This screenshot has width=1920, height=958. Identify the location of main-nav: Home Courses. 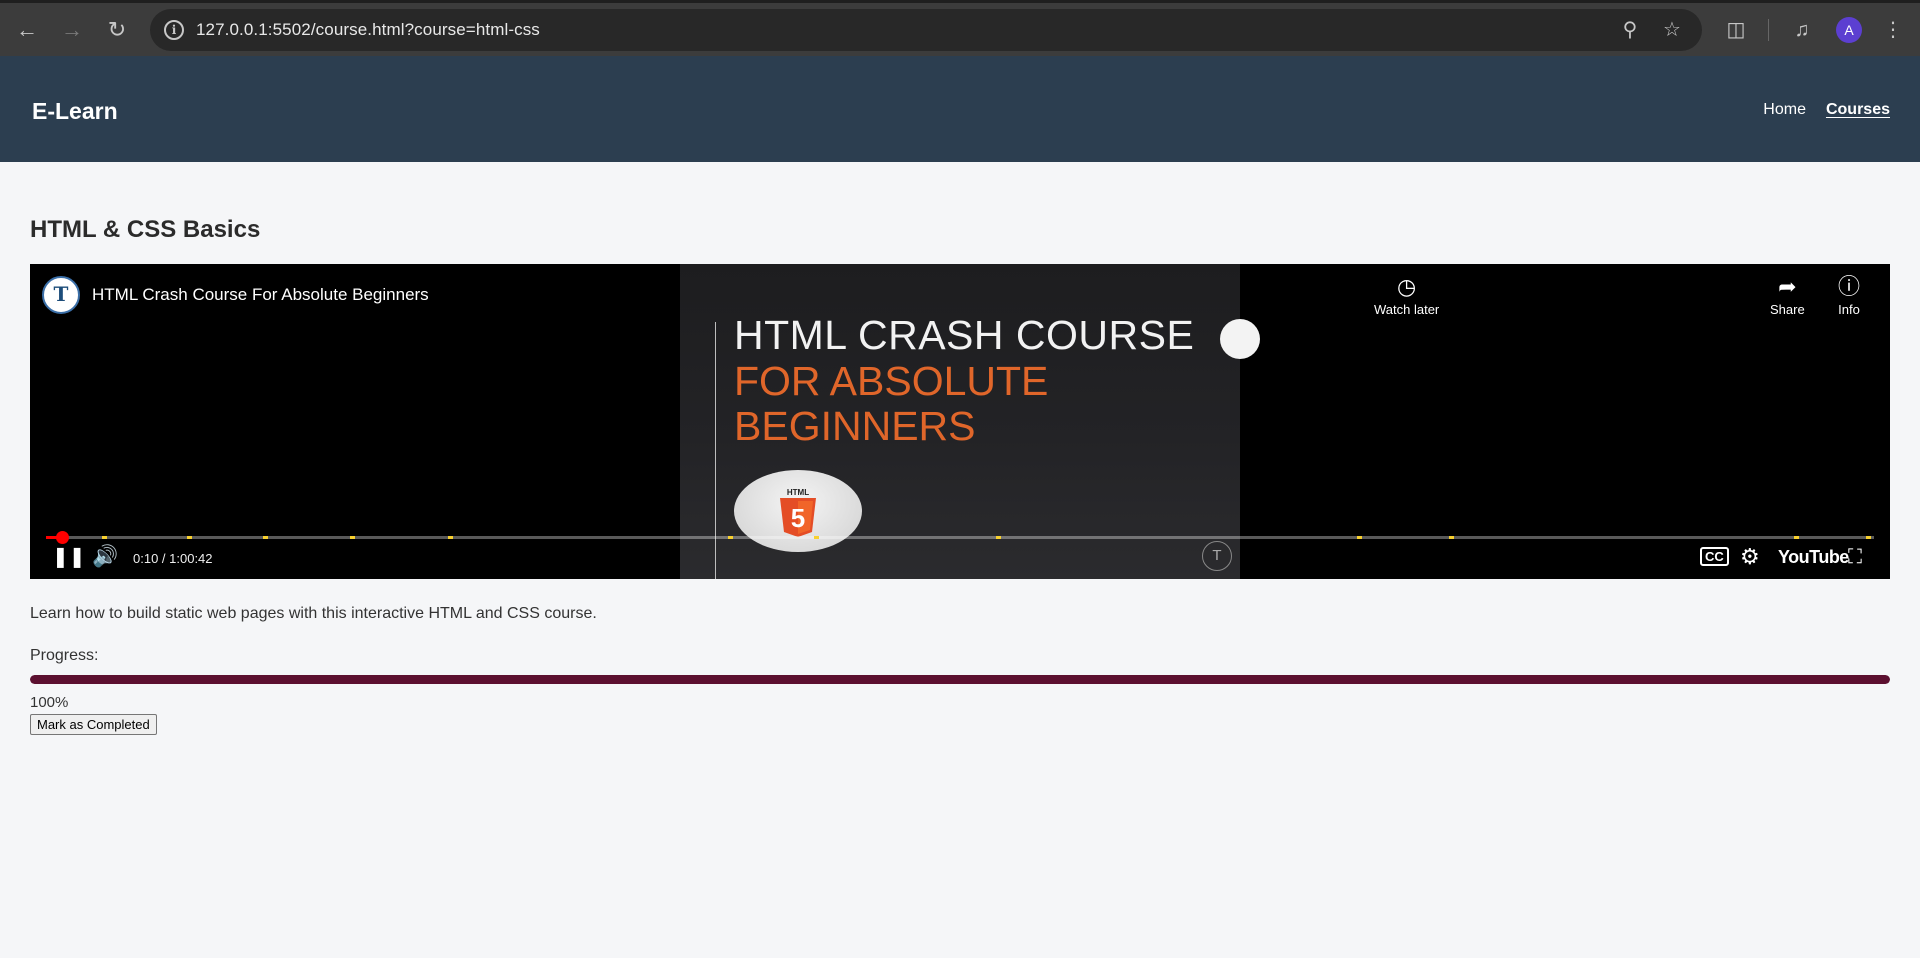
(1826, 110).